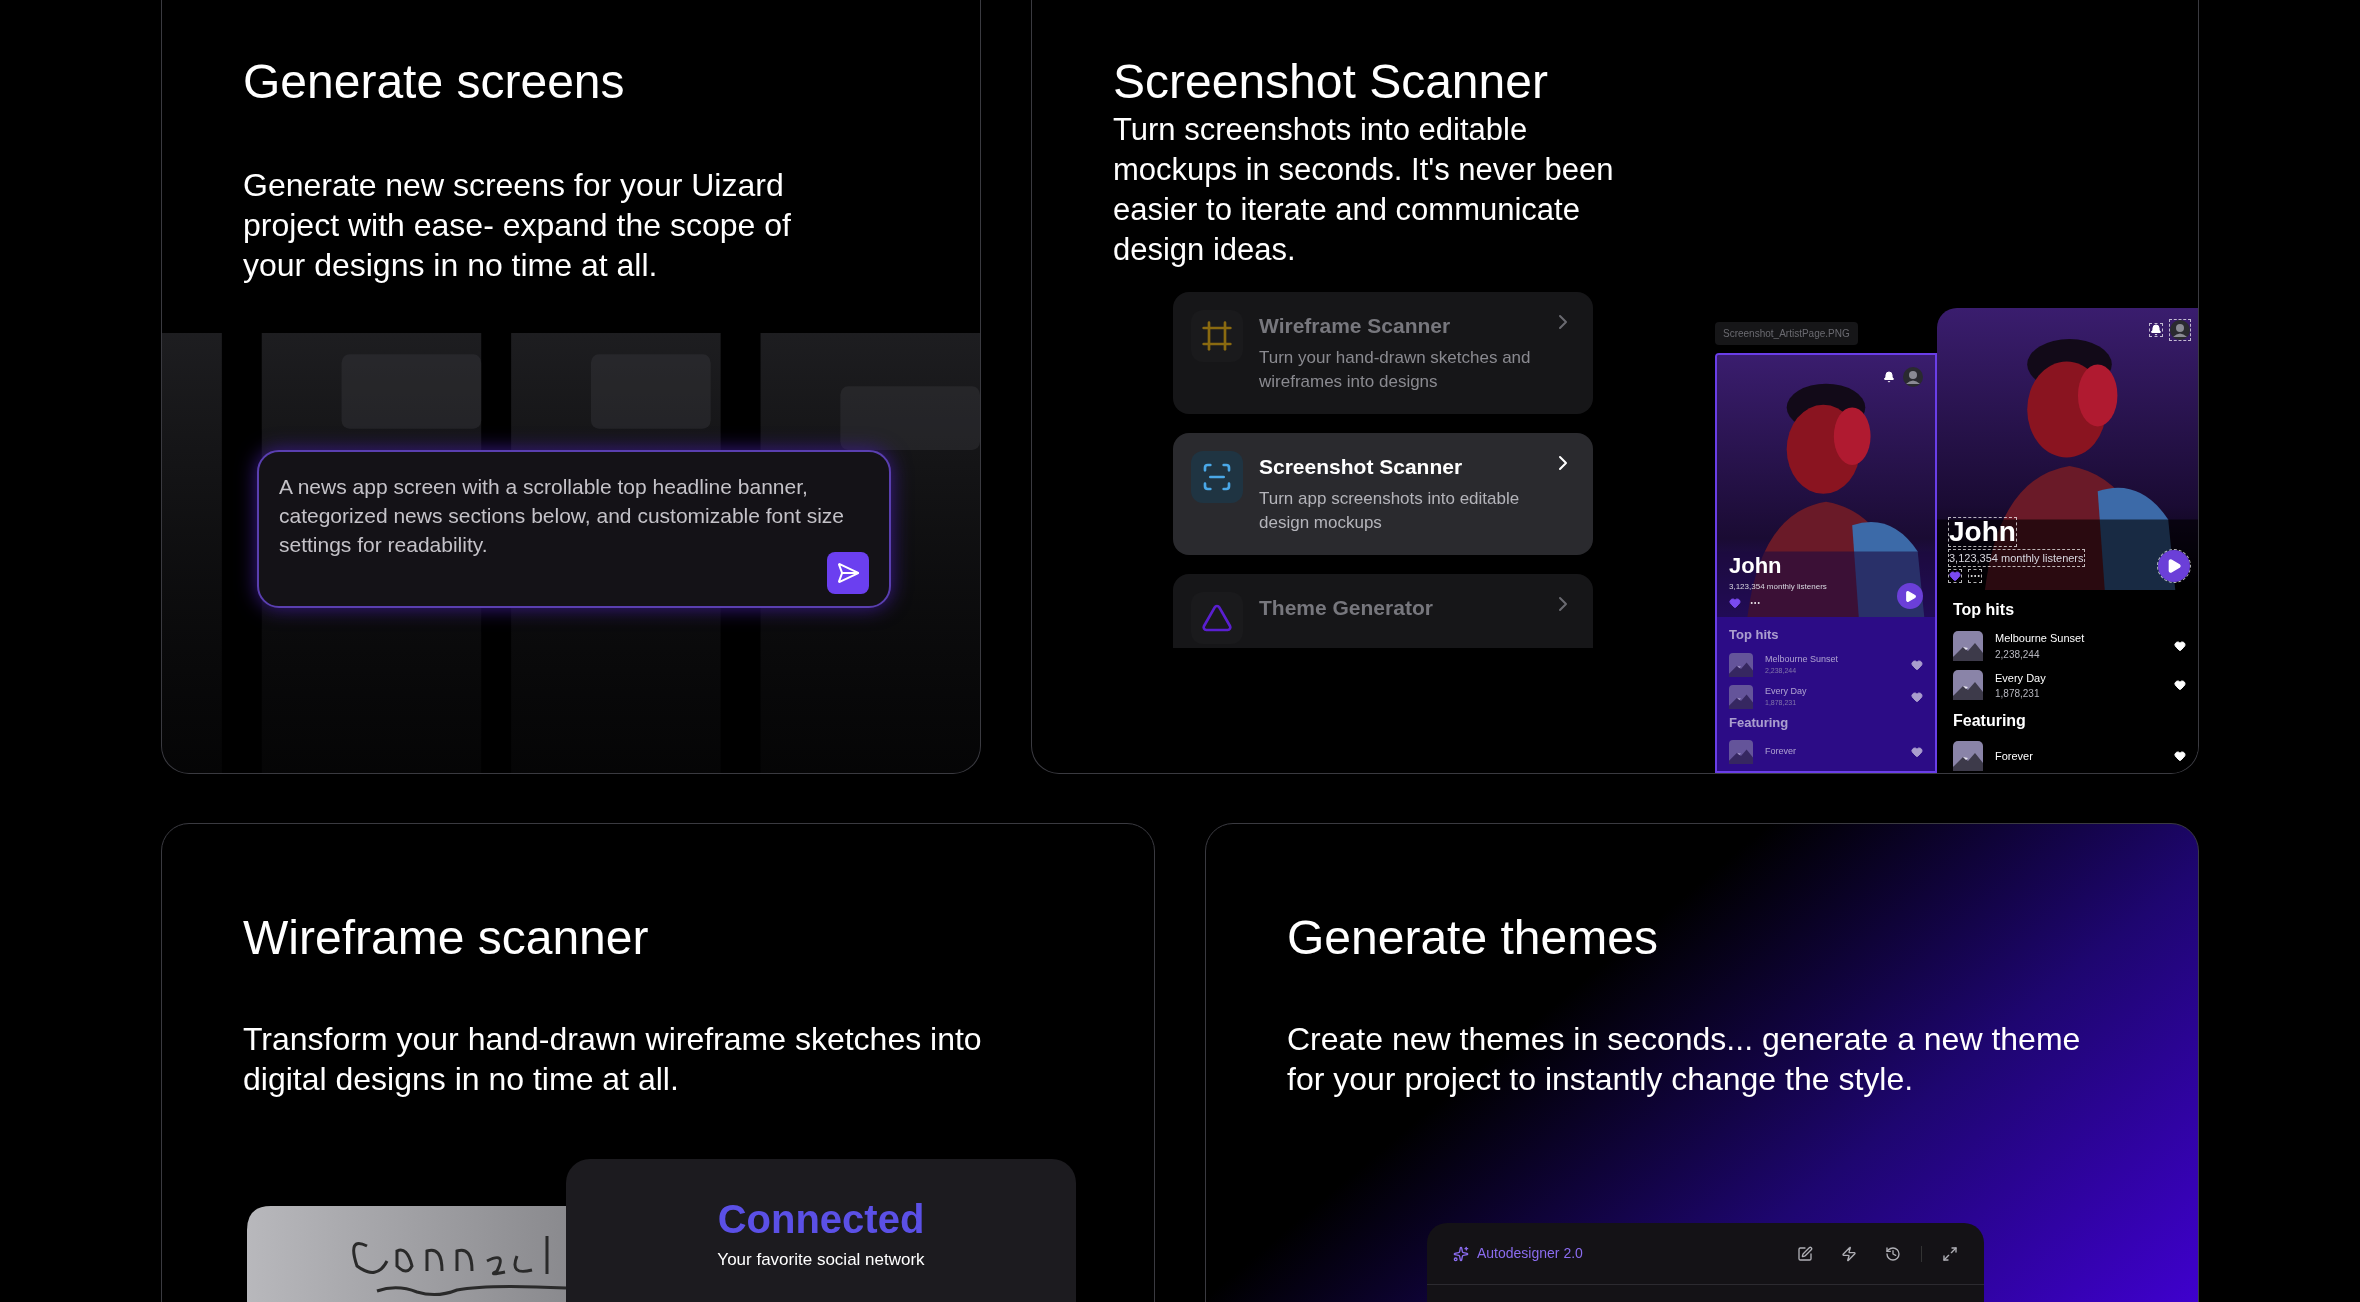  I want to click on card-title: Wireframe scanner, so click(446, 938).